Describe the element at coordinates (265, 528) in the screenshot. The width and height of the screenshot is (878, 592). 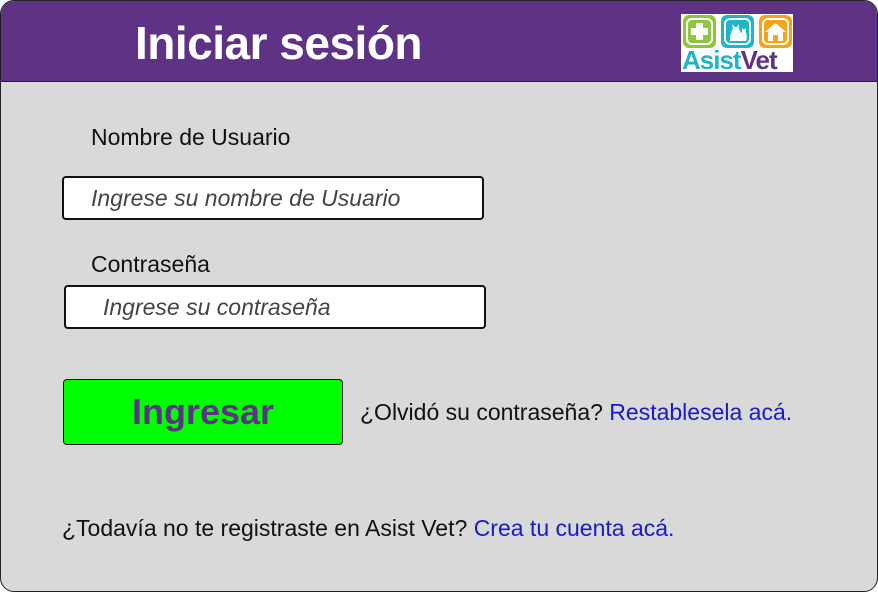
I see `register-prompt: ¿Todavía no te registraste en Asist Vet?` at that location.